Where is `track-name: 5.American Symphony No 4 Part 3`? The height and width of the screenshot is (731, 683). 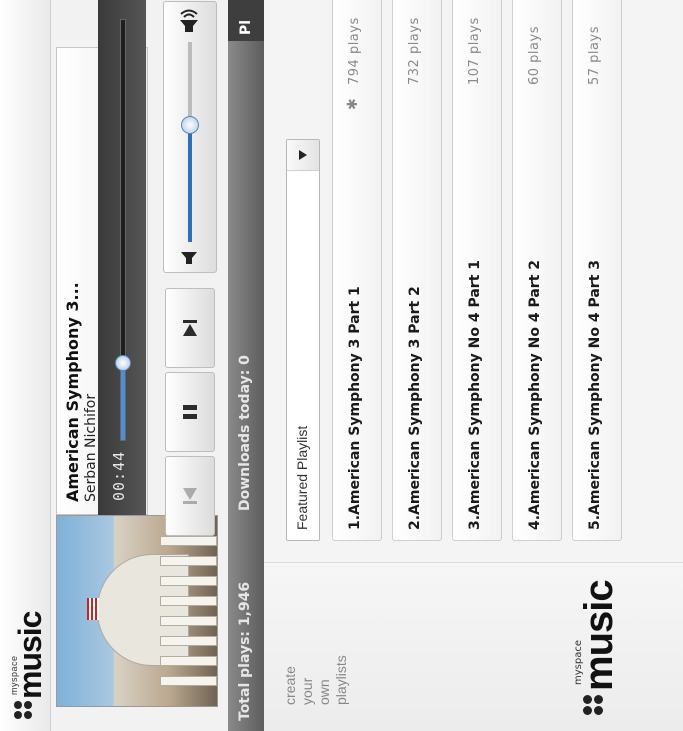 track-name: 5.American Symphony No 4 Part 3 is located at coordinates (595, 394).